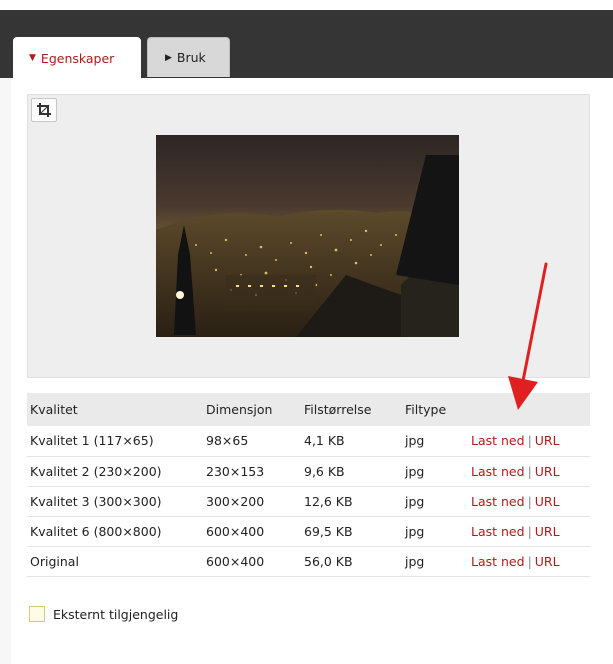 The image size is (613, 664). I want to click on tab-label: Egenskaper, so click(77, 58).